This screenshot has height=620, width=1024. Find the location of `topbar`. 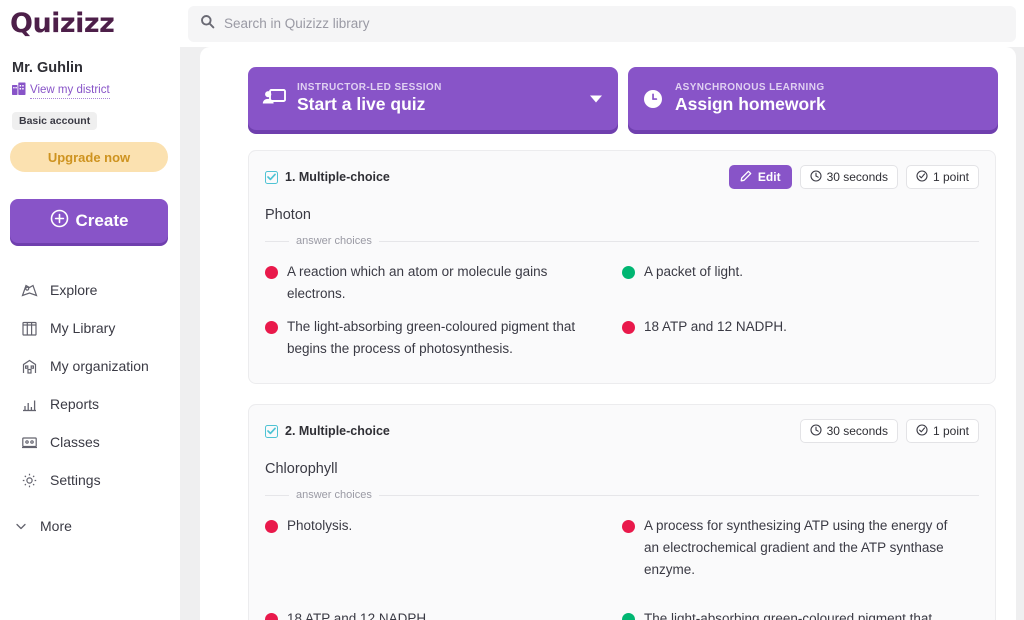

topbar is located at coordinates (602, 23).